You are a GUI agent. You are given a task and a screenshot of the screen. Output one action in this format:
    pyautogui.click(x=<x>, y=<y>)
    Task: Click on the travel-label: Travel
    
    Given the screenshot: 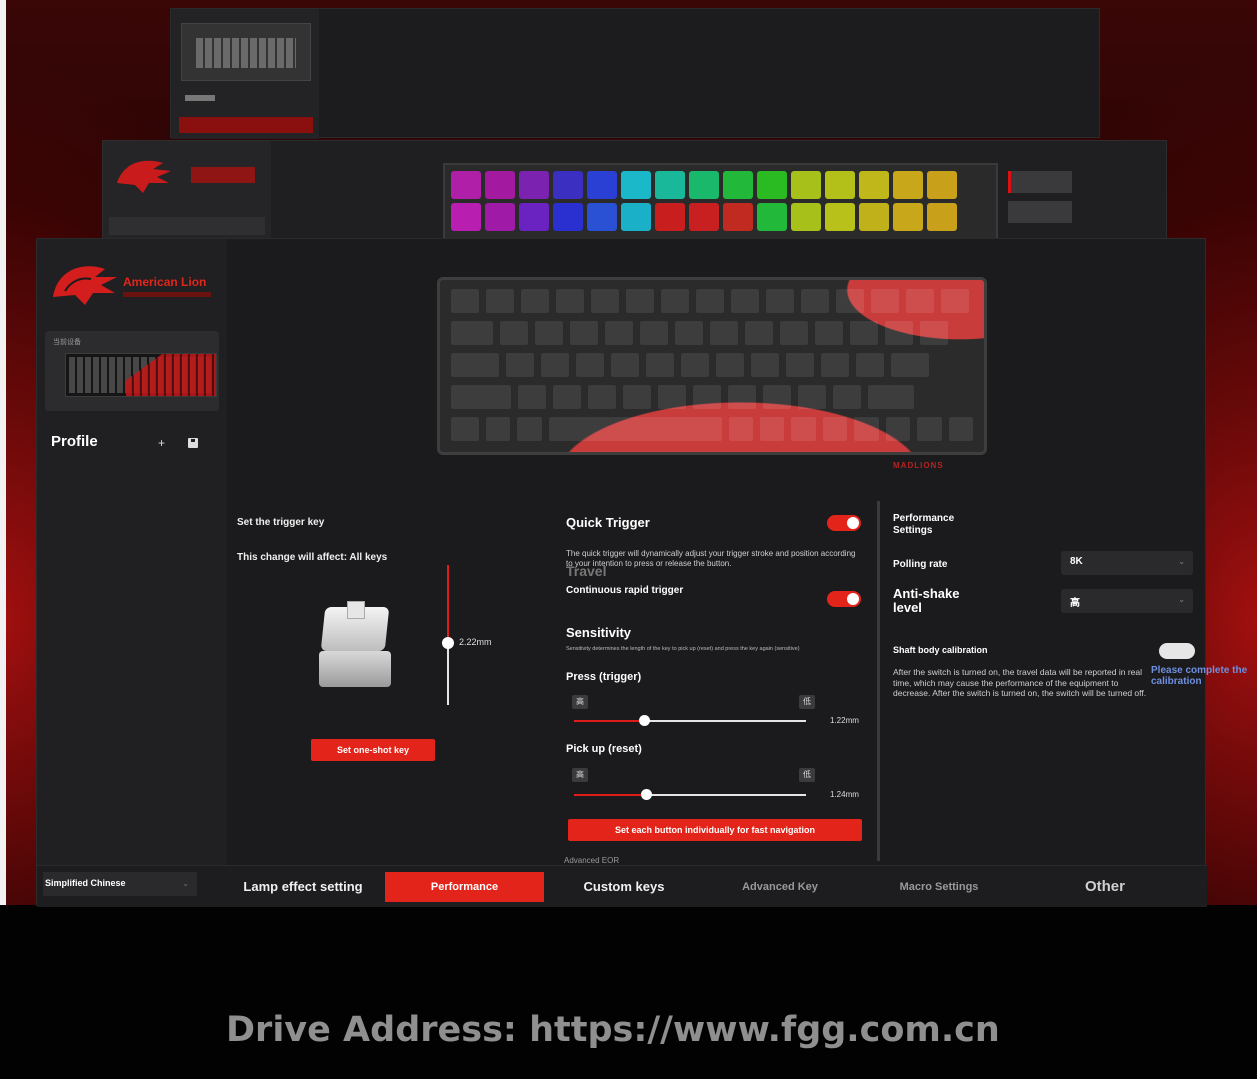 What is the action you would take?
    pyautogui.click(x=586, y=571)
    